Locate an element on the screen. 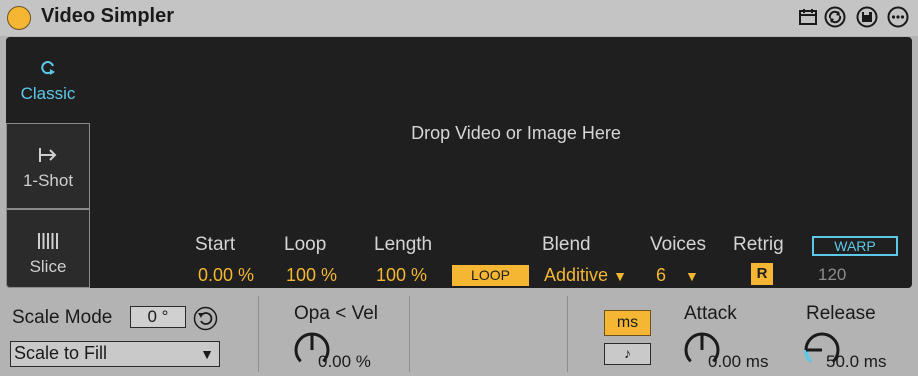  save-preset-icon is located at coordinates (867, 17).